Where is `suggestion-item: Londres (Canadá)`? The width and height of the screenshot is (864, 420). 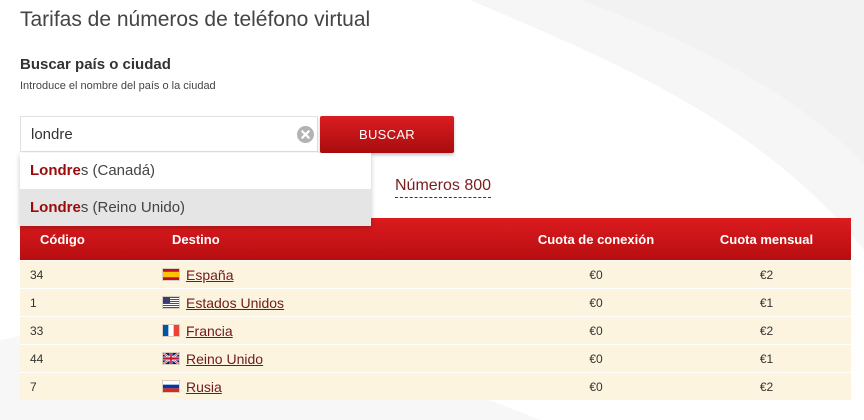 suggestion-item: Londres (Canadá) is located at coordinates (195, 171).